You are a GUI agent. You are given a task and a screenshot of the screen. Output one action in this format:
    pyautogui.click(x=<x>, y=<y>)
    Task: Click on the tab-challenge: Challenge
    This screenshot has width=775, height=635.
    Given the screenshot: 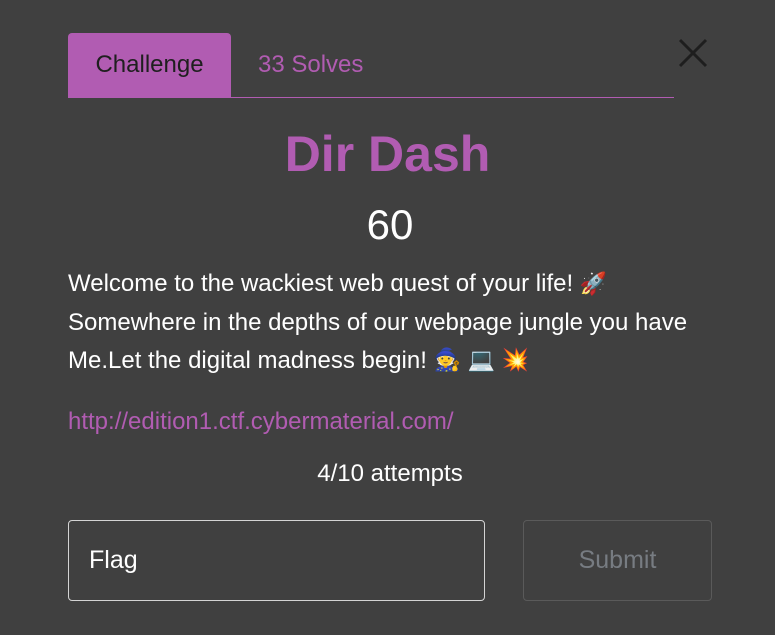 What is the action you would take?
    pyautogui.click(x=149, y=65)
    